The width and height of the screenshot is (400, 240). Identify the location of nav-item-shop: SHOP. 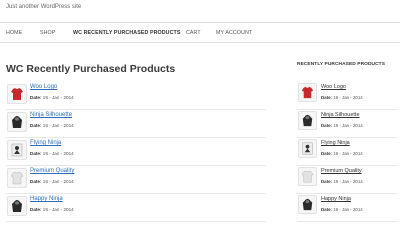
(47, 33).